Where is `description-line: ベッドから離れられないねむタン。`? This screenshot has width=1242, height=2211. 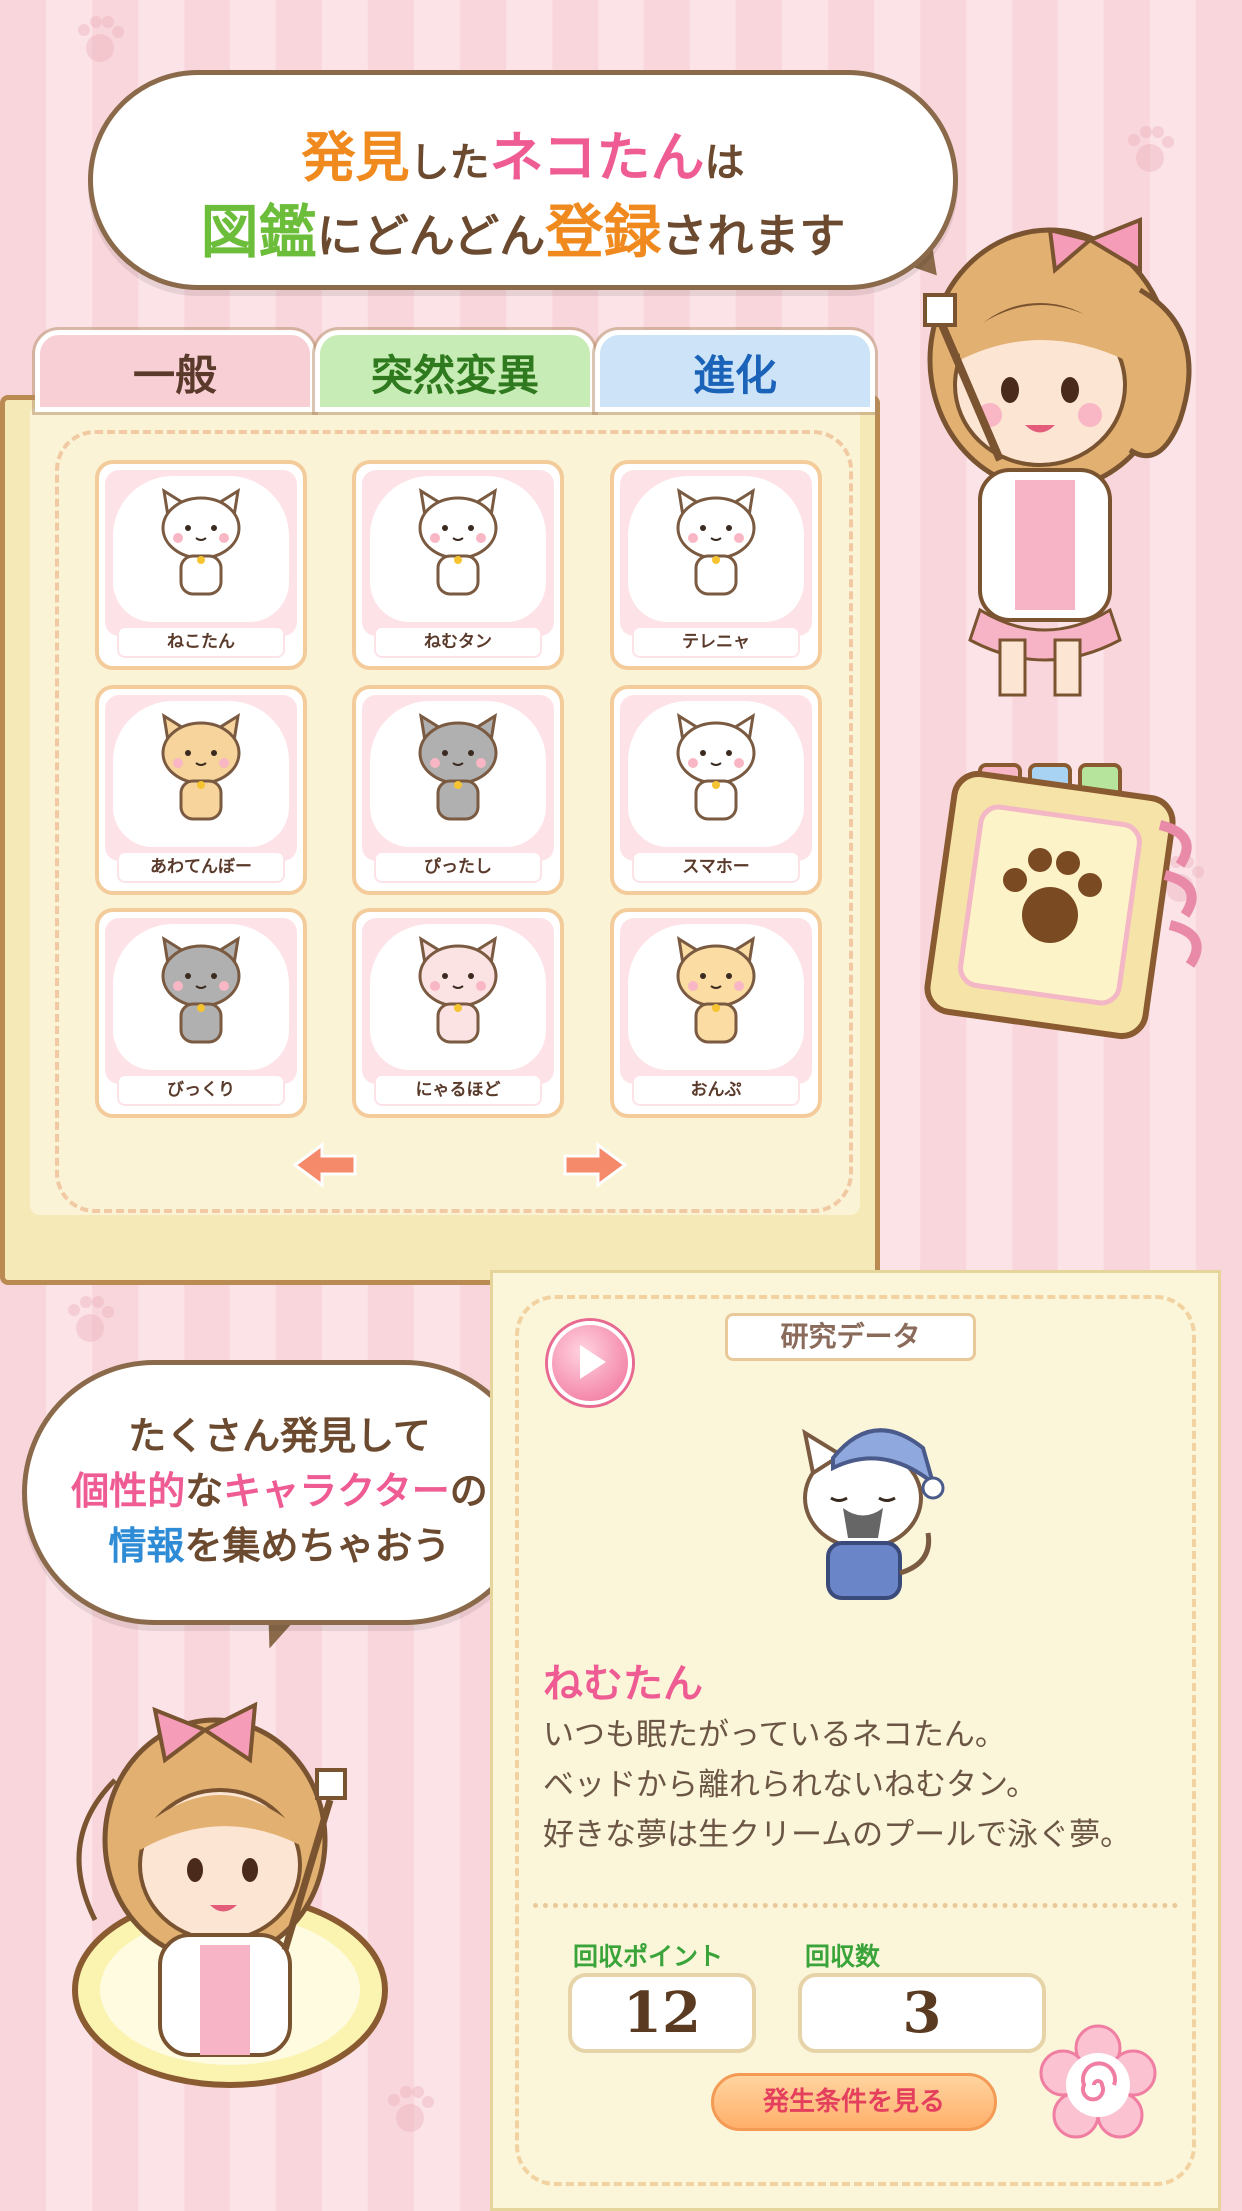
description-line: ベッドから離れられないねむタン。 is located at coordinates (790, 1785).